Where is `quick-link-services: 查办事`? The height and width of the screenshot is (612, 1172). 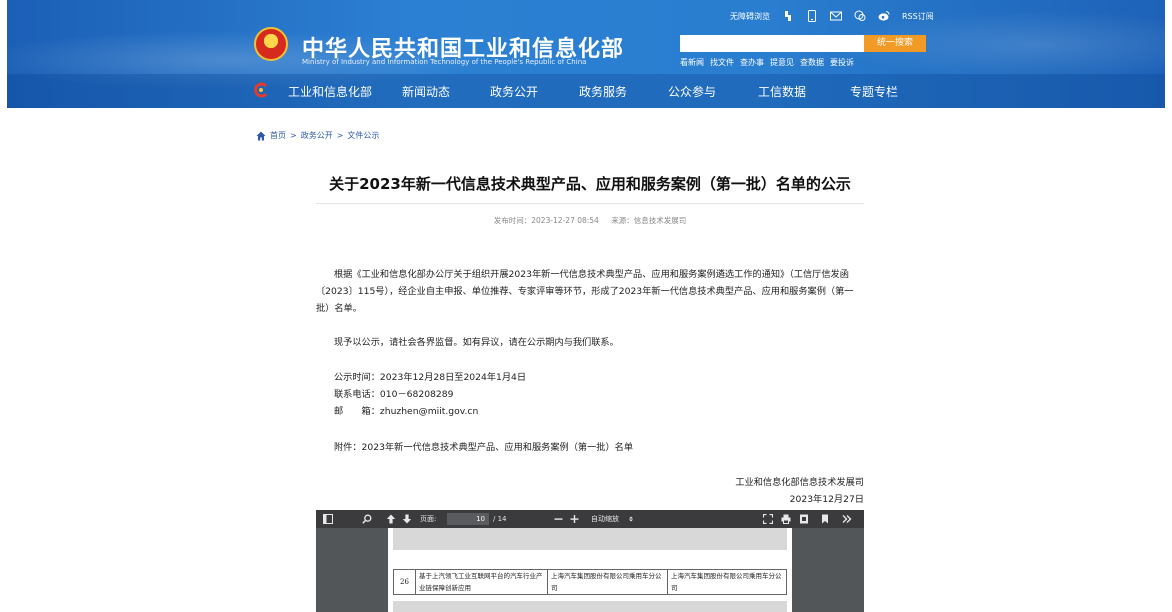
quick-link-services: 查办事 is located at coordinates (752, 62).